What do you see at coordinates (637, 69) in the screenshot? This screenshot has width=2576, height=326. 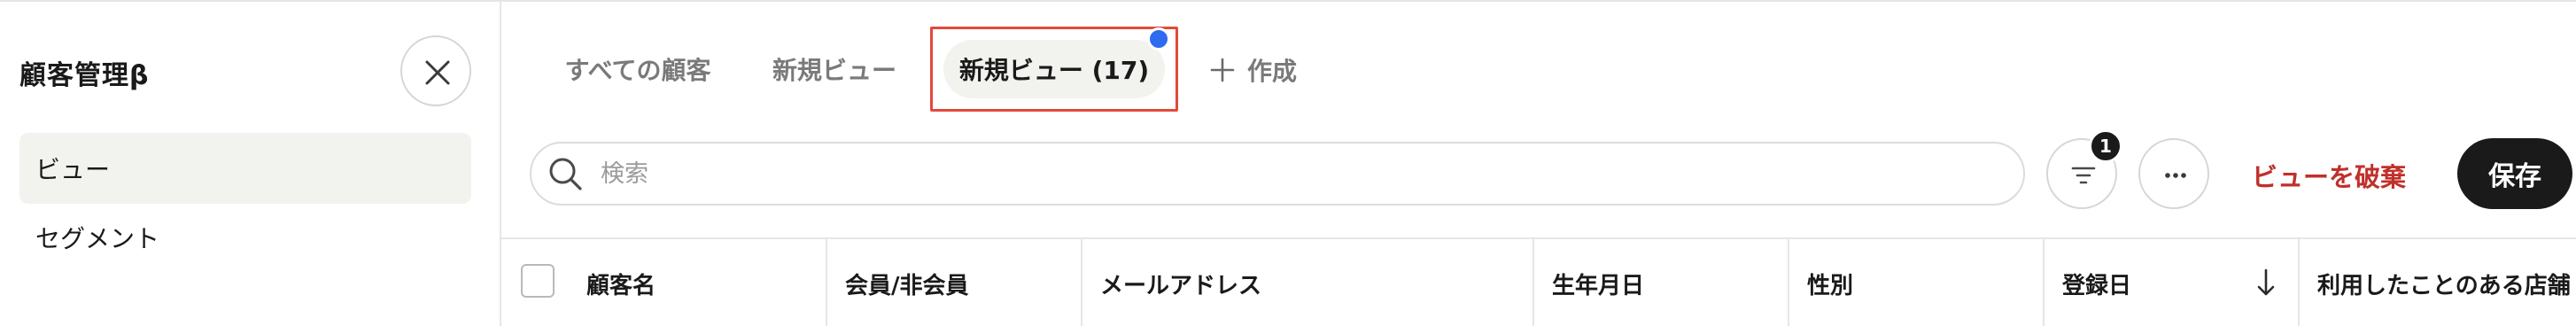 I see `tab-all-customers: すべての顧客` at bounding box center [637, 69].